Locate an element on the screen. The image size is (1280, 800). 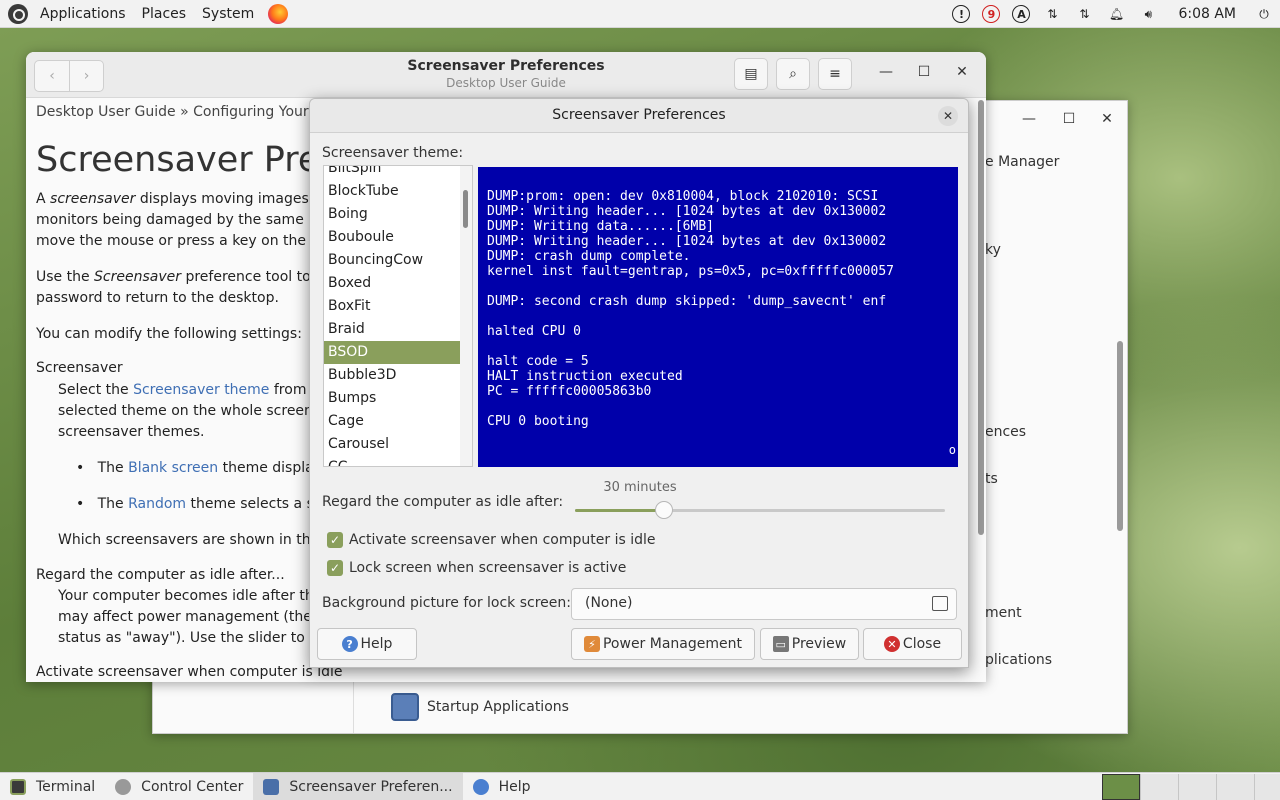
cc-item-management: ment is located at coordinates (1003, 613).